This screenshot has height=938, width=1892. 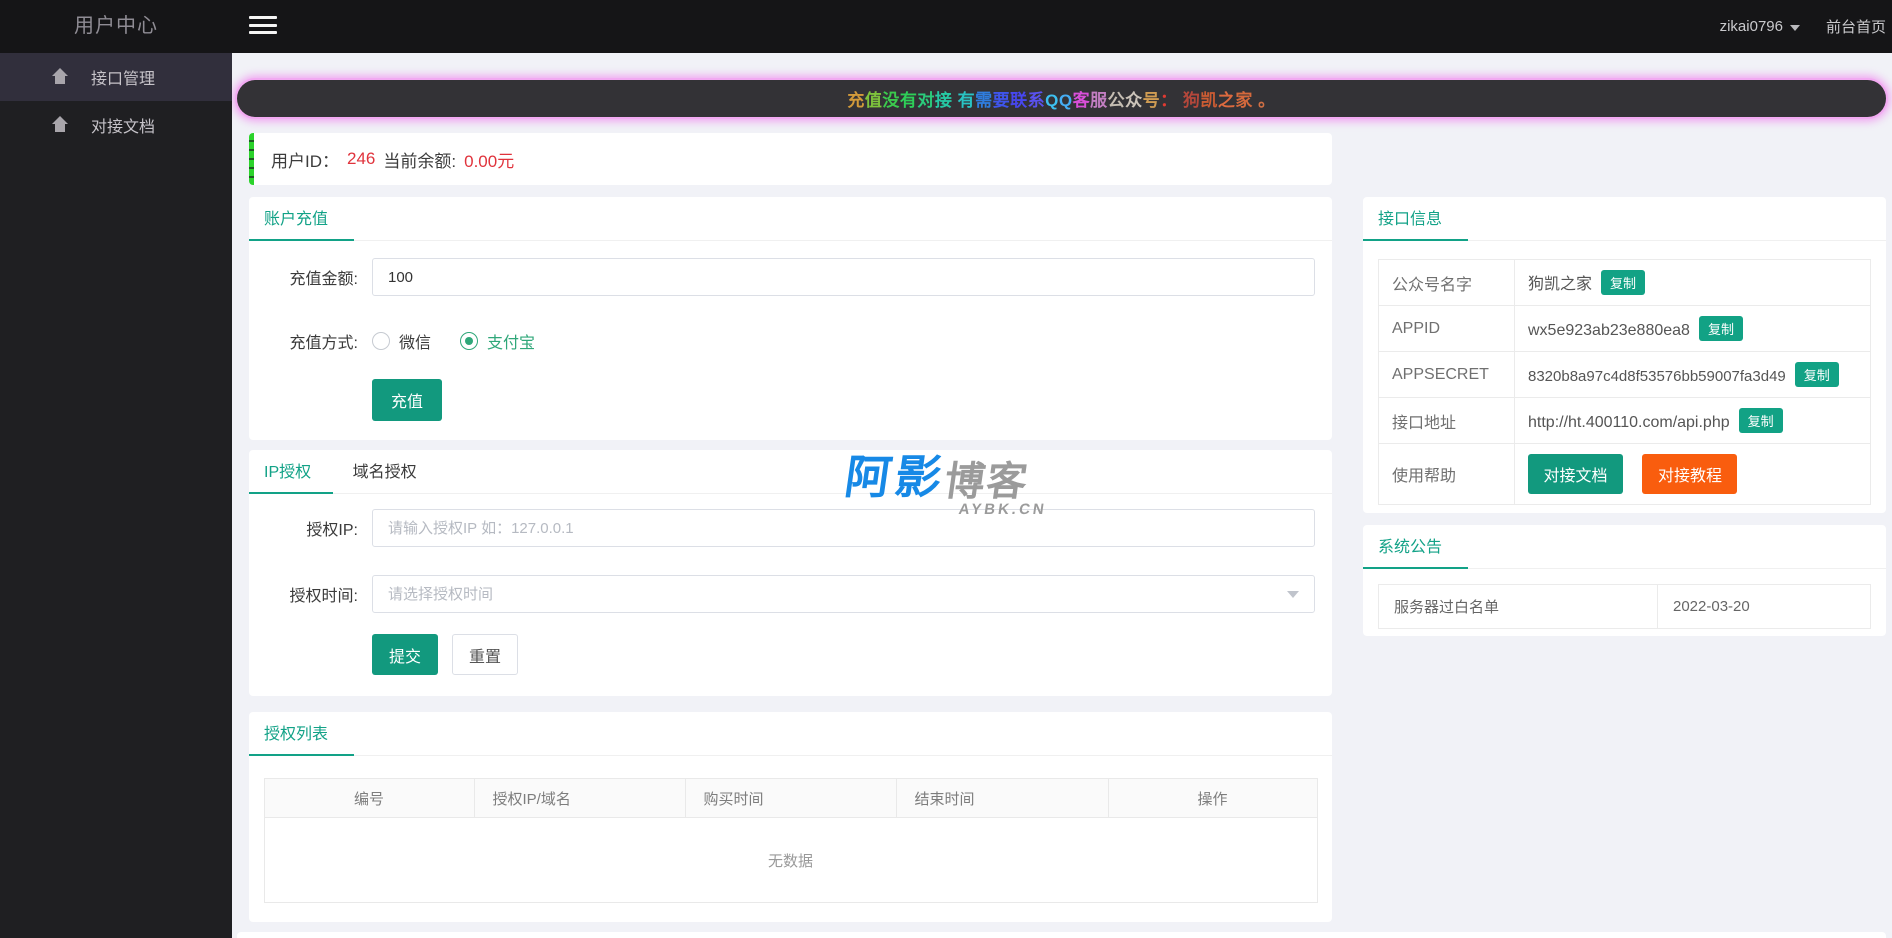 What do you see at coordinates (790, 472) in the screenshot?
I see `authorization-tabs: IP授权 域名授权` at bounding box center [790, 472].